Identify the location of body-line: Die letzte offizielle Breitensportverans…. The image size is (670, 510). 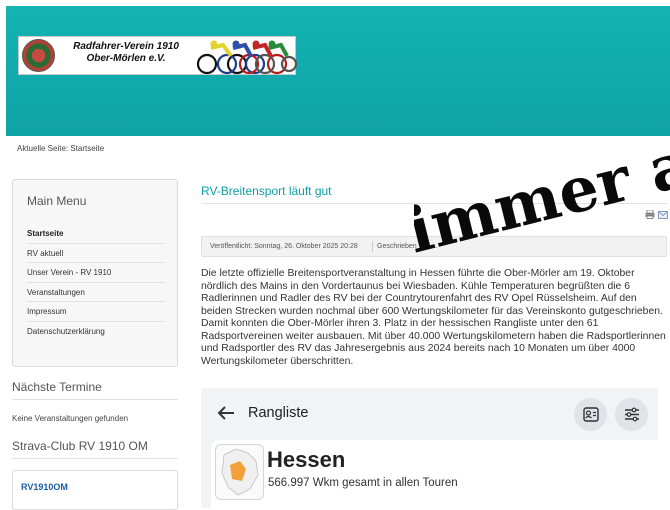
(418, 273).